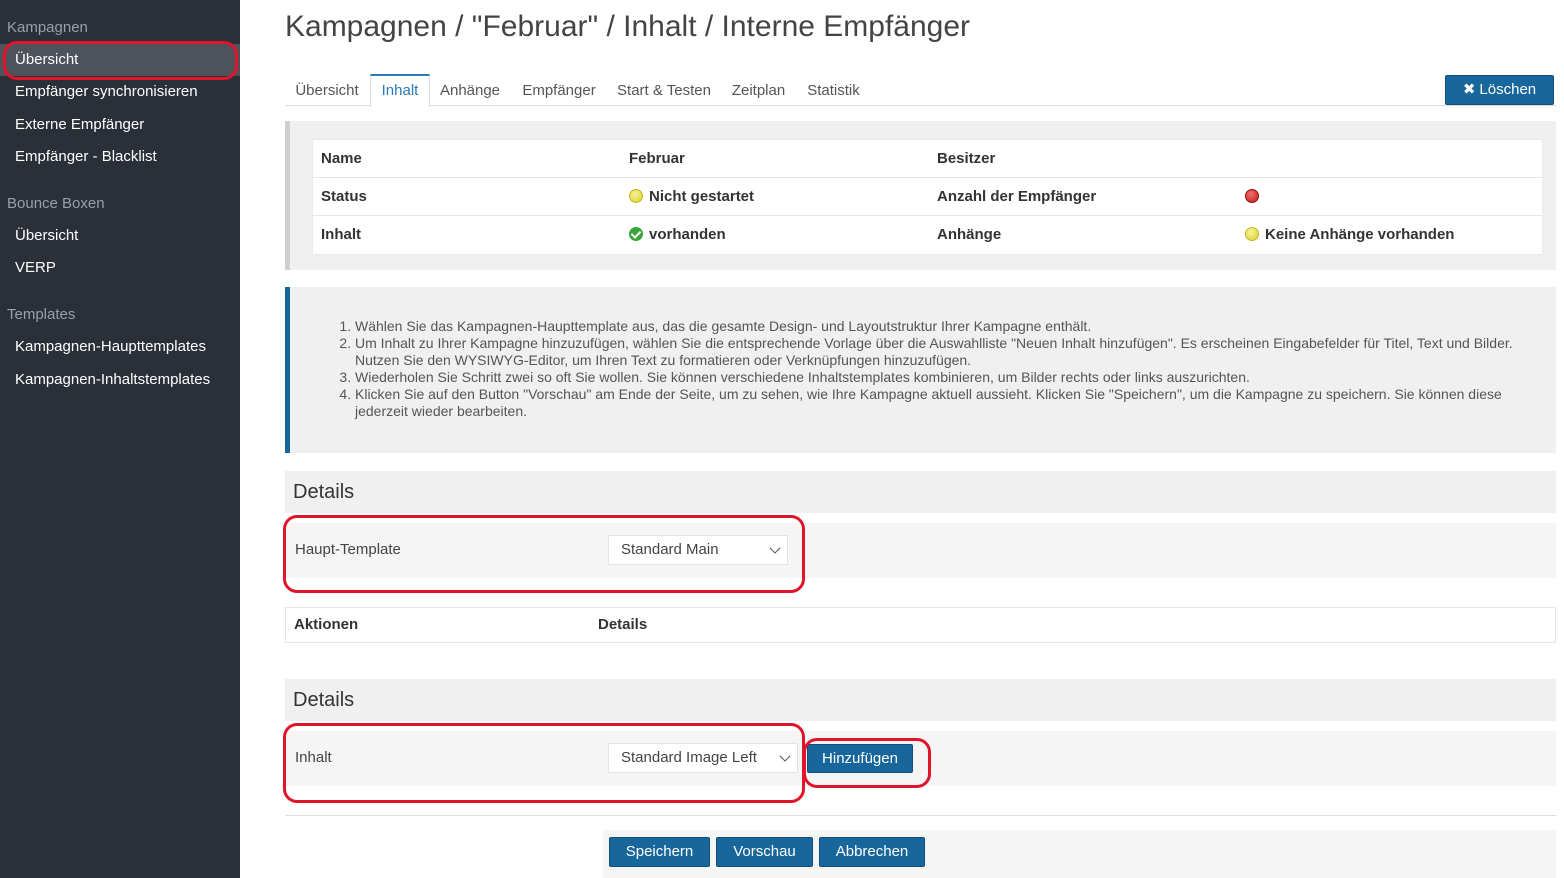 Image resolution: width=1564 pixels, height=878 pixels. Describe the element at coordinates (120, 380) in the screenshot. I see `sidebar-item-kampagnen-inhaltstemplates: Kampagnen-Inhaltstemplates` at that location.